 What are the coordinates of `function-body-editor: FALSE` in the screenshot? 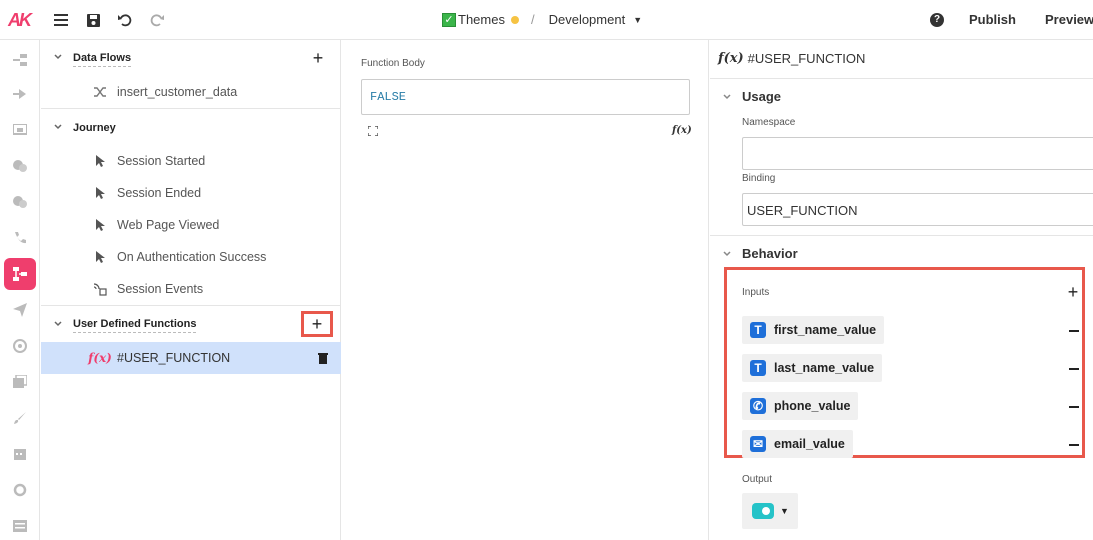 It's located at (525, 97).